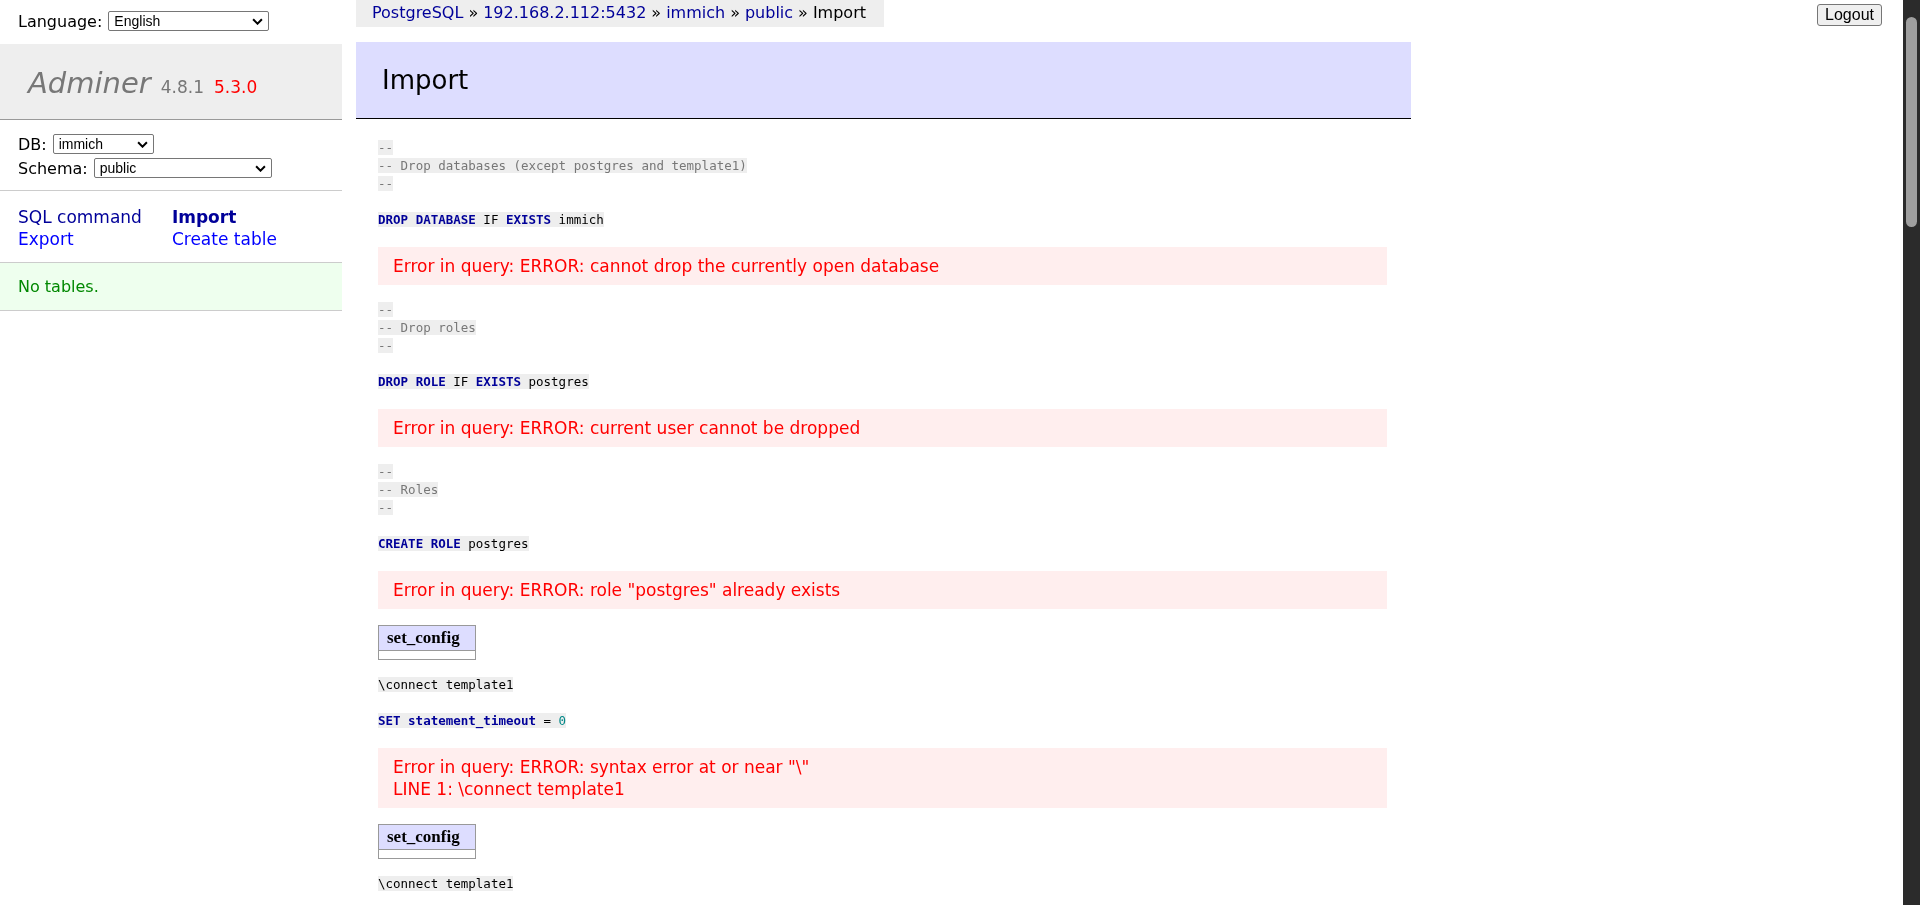 This screenshot has height=905, width=1920. Describe the element at coordinates (1911, 452) in the screenshot. I see `scrollbar` at that location.